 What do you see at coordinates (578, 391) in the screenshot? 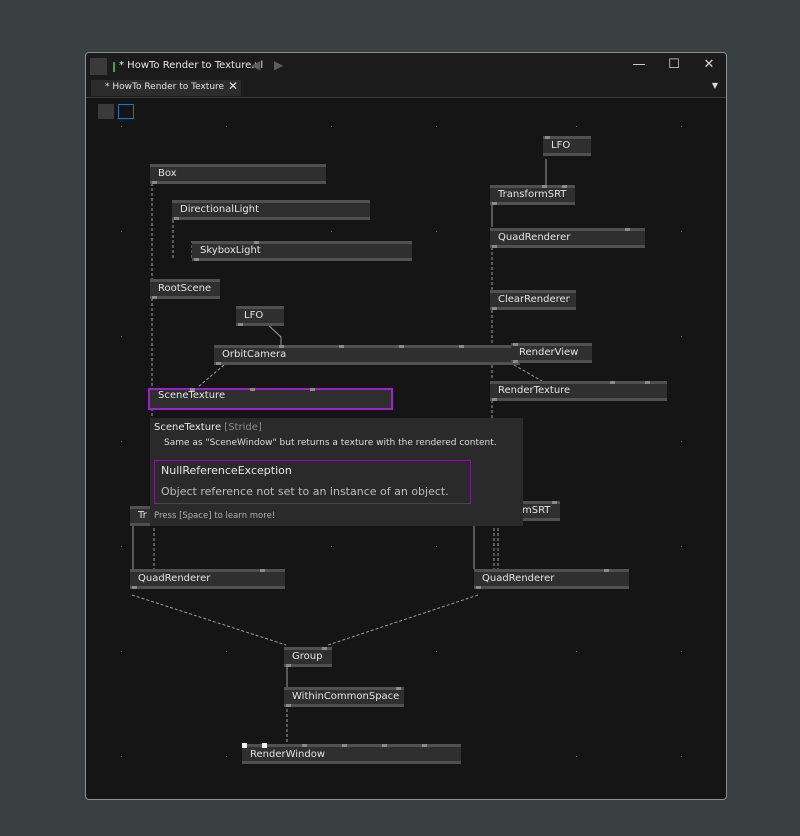
I see `node-render-texture: RenderTexture` at bounding box center [578, 391].